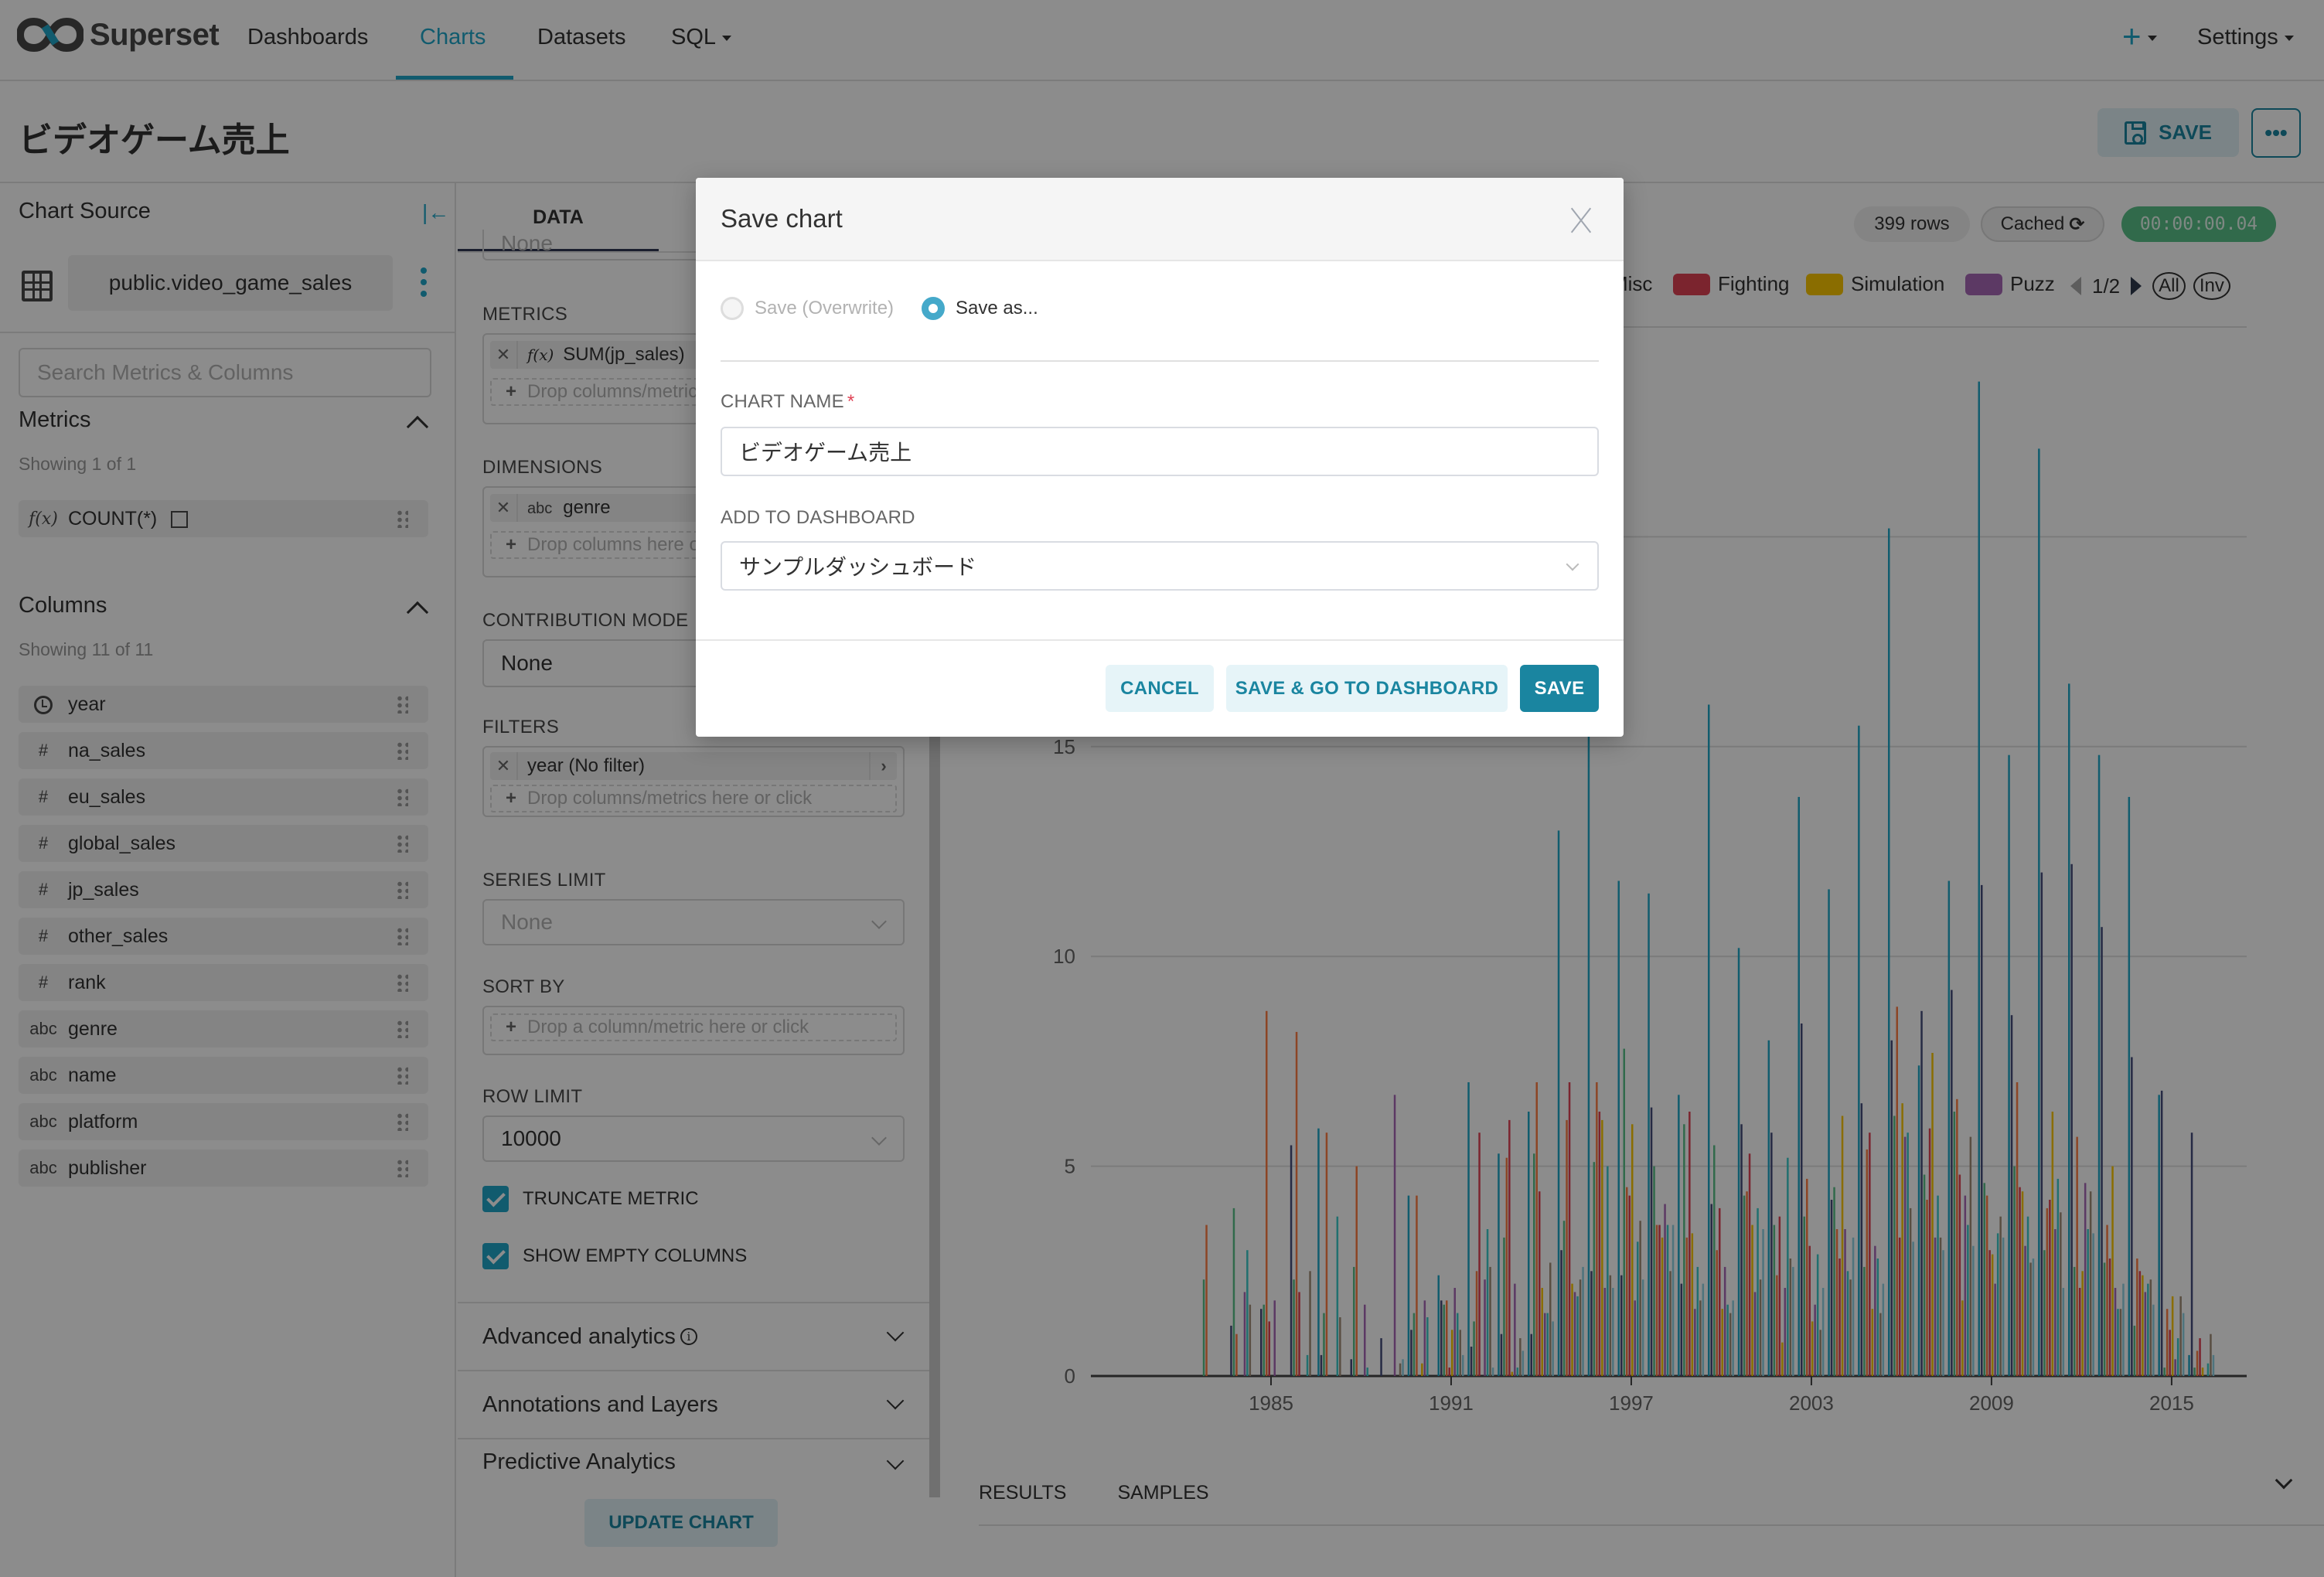  Describe the element at coordinates (1367, 688) in the screenshot. I see `save-and-go-to-dashboard-button: SAVE & GO TO DASHBOARD` at that location.